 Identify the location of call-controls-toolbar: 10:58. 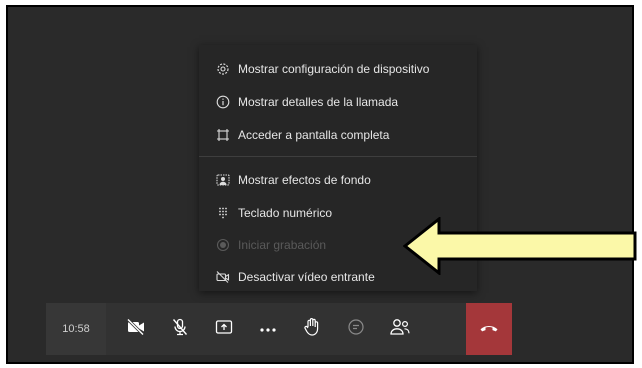
(279, 329).